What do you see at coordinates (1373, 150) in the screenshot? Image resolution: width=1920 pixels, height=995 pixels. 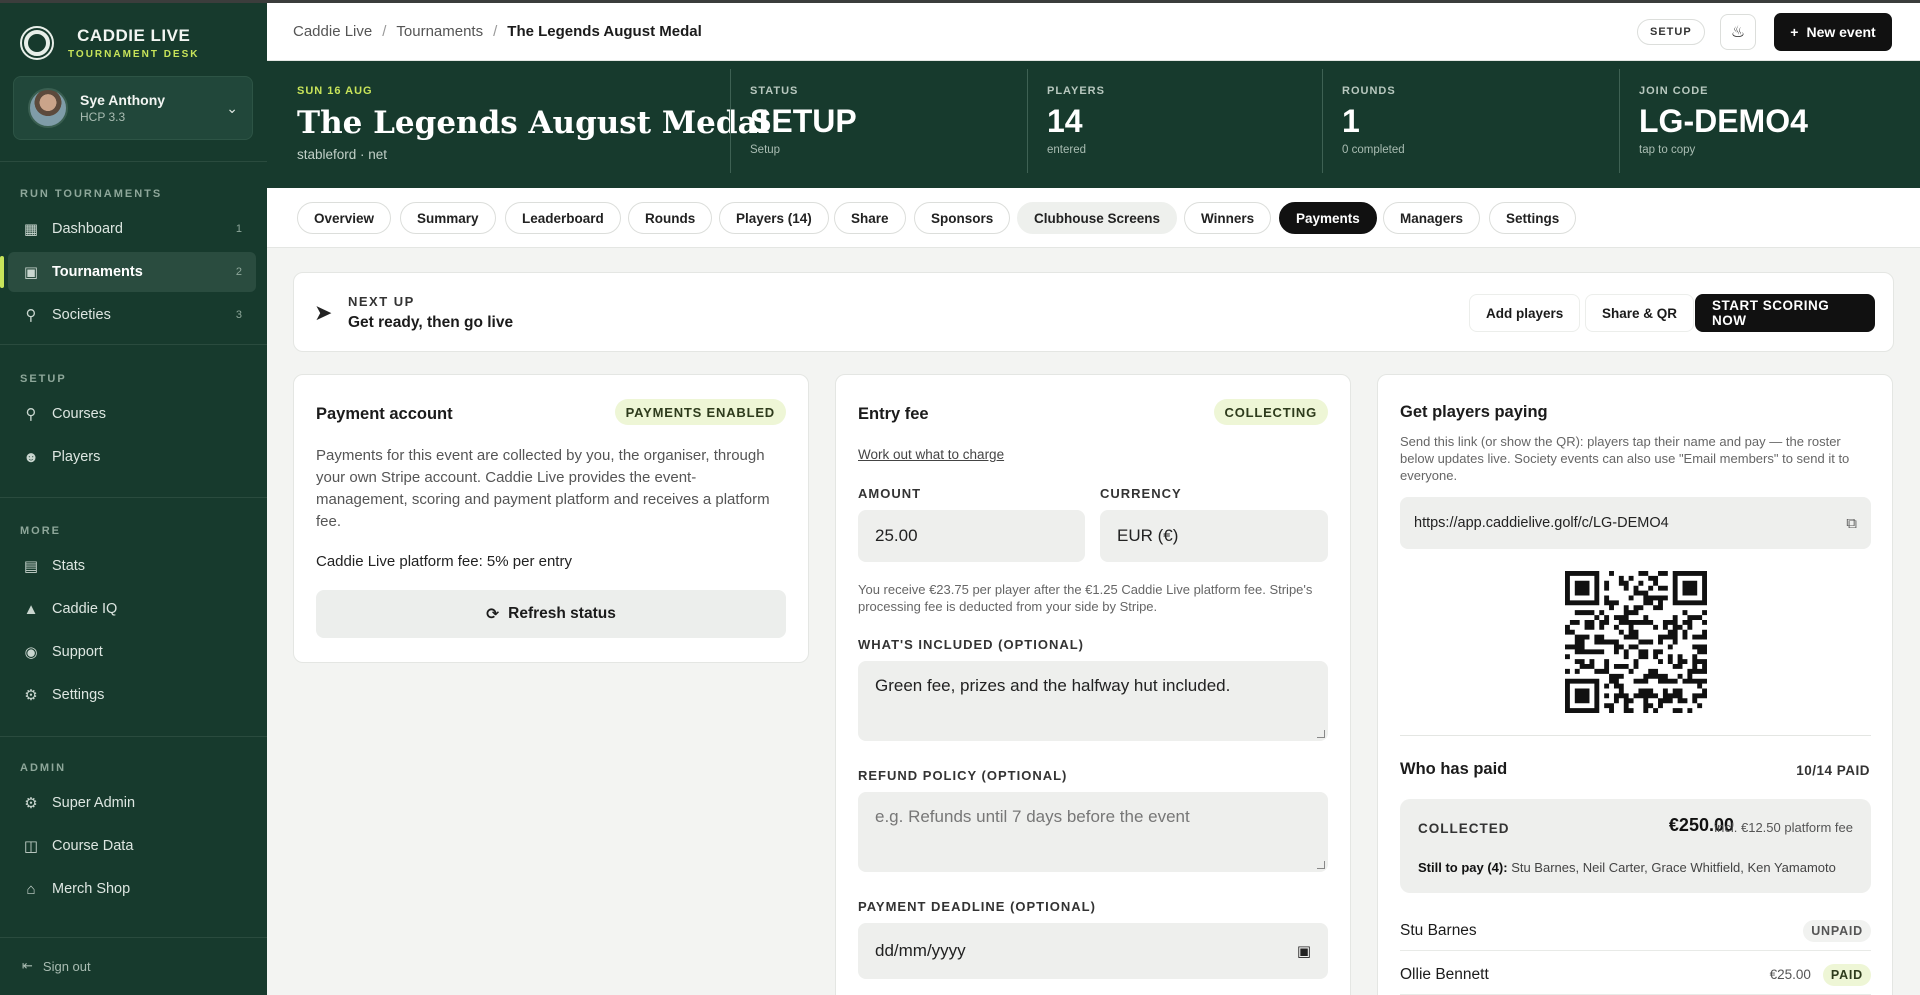 I see `stat-sub: 0 completed` at bounding box center [1373, 150].